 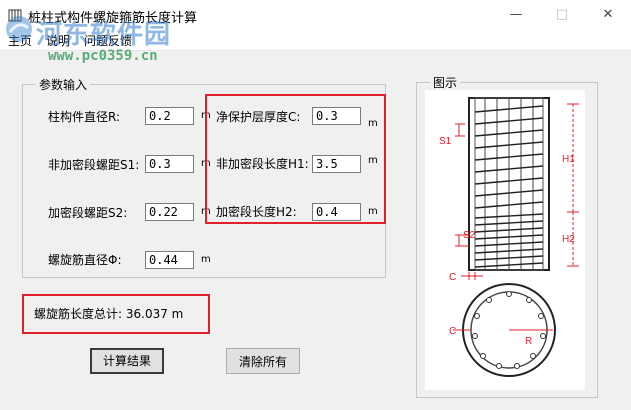 I want to click on watermark-url: www.pc0359.cn, so click(x=103, y=56).